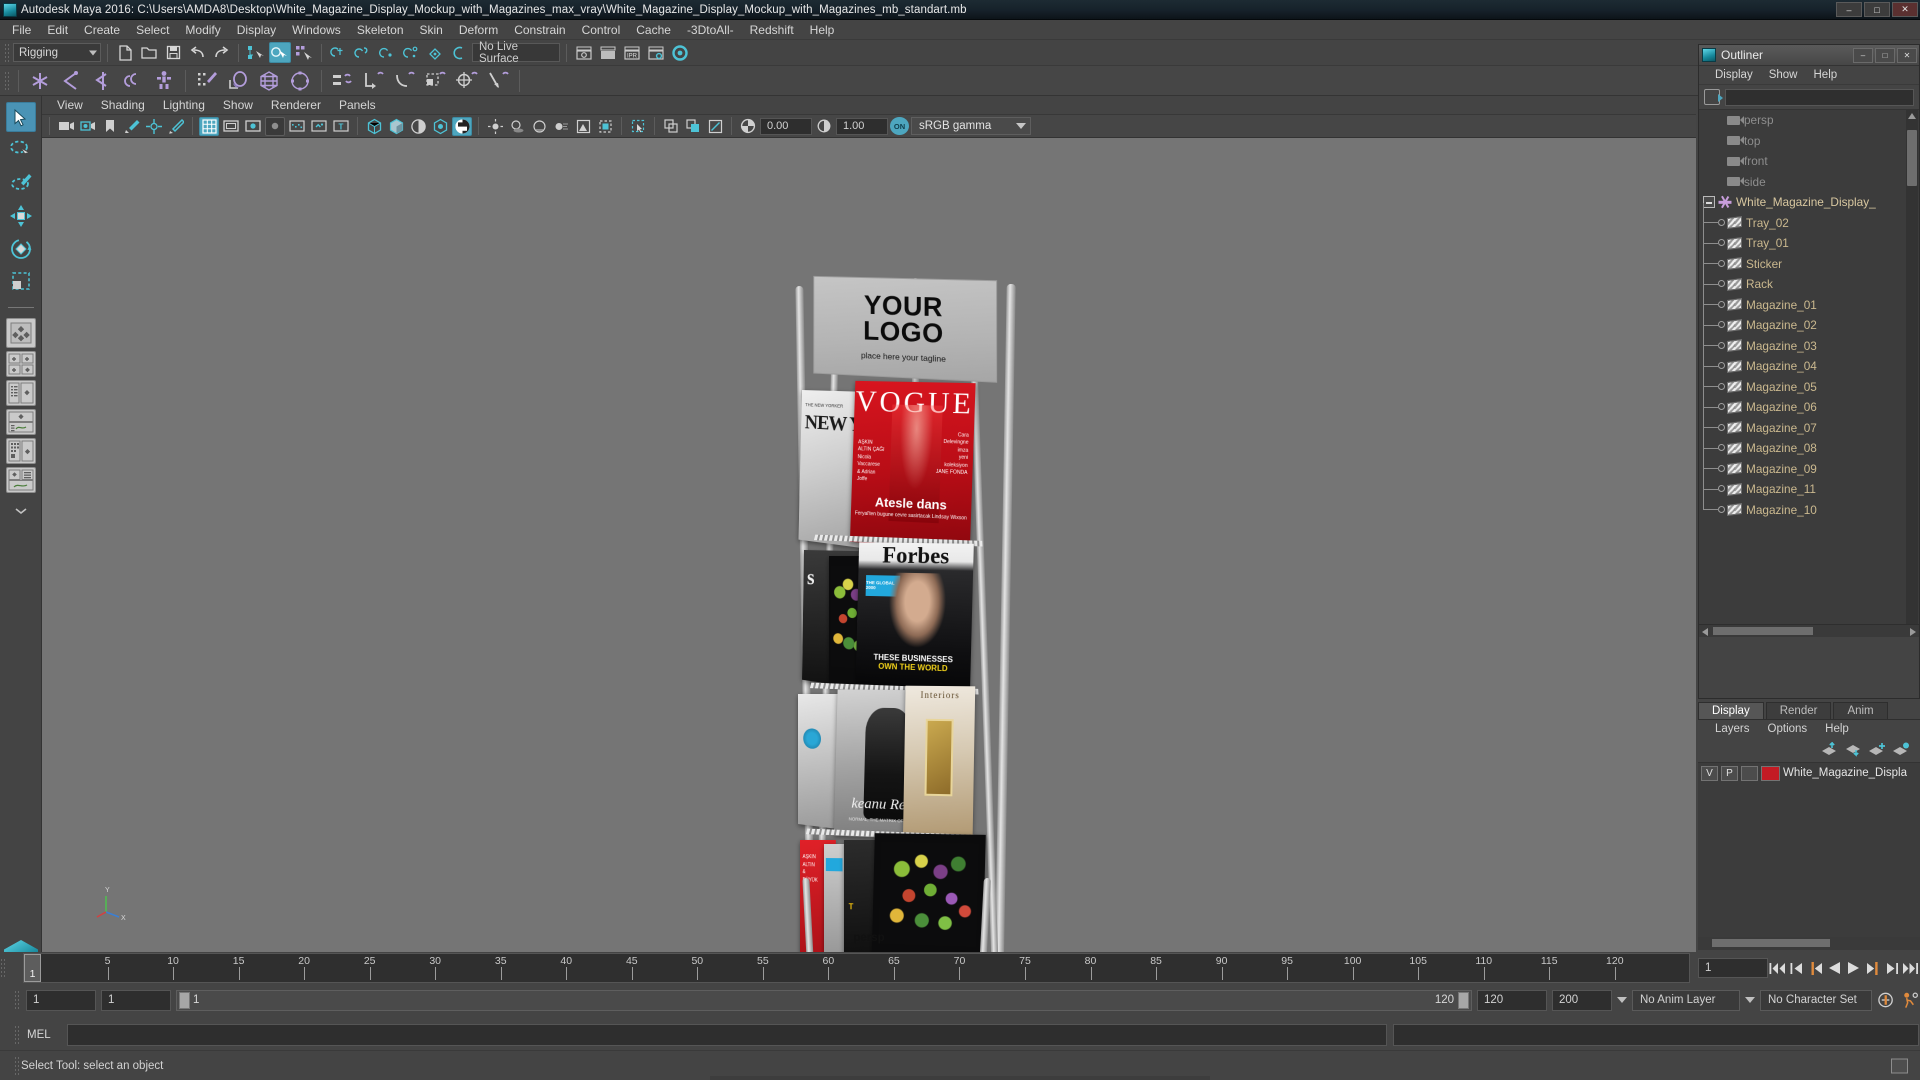 The width and height of the screenshot is (1920, 1080). What do you see at coordinates (498, 81) in the screenshot?
I see `pole-vector-constraint-icon` at bounding box center [498, 81].